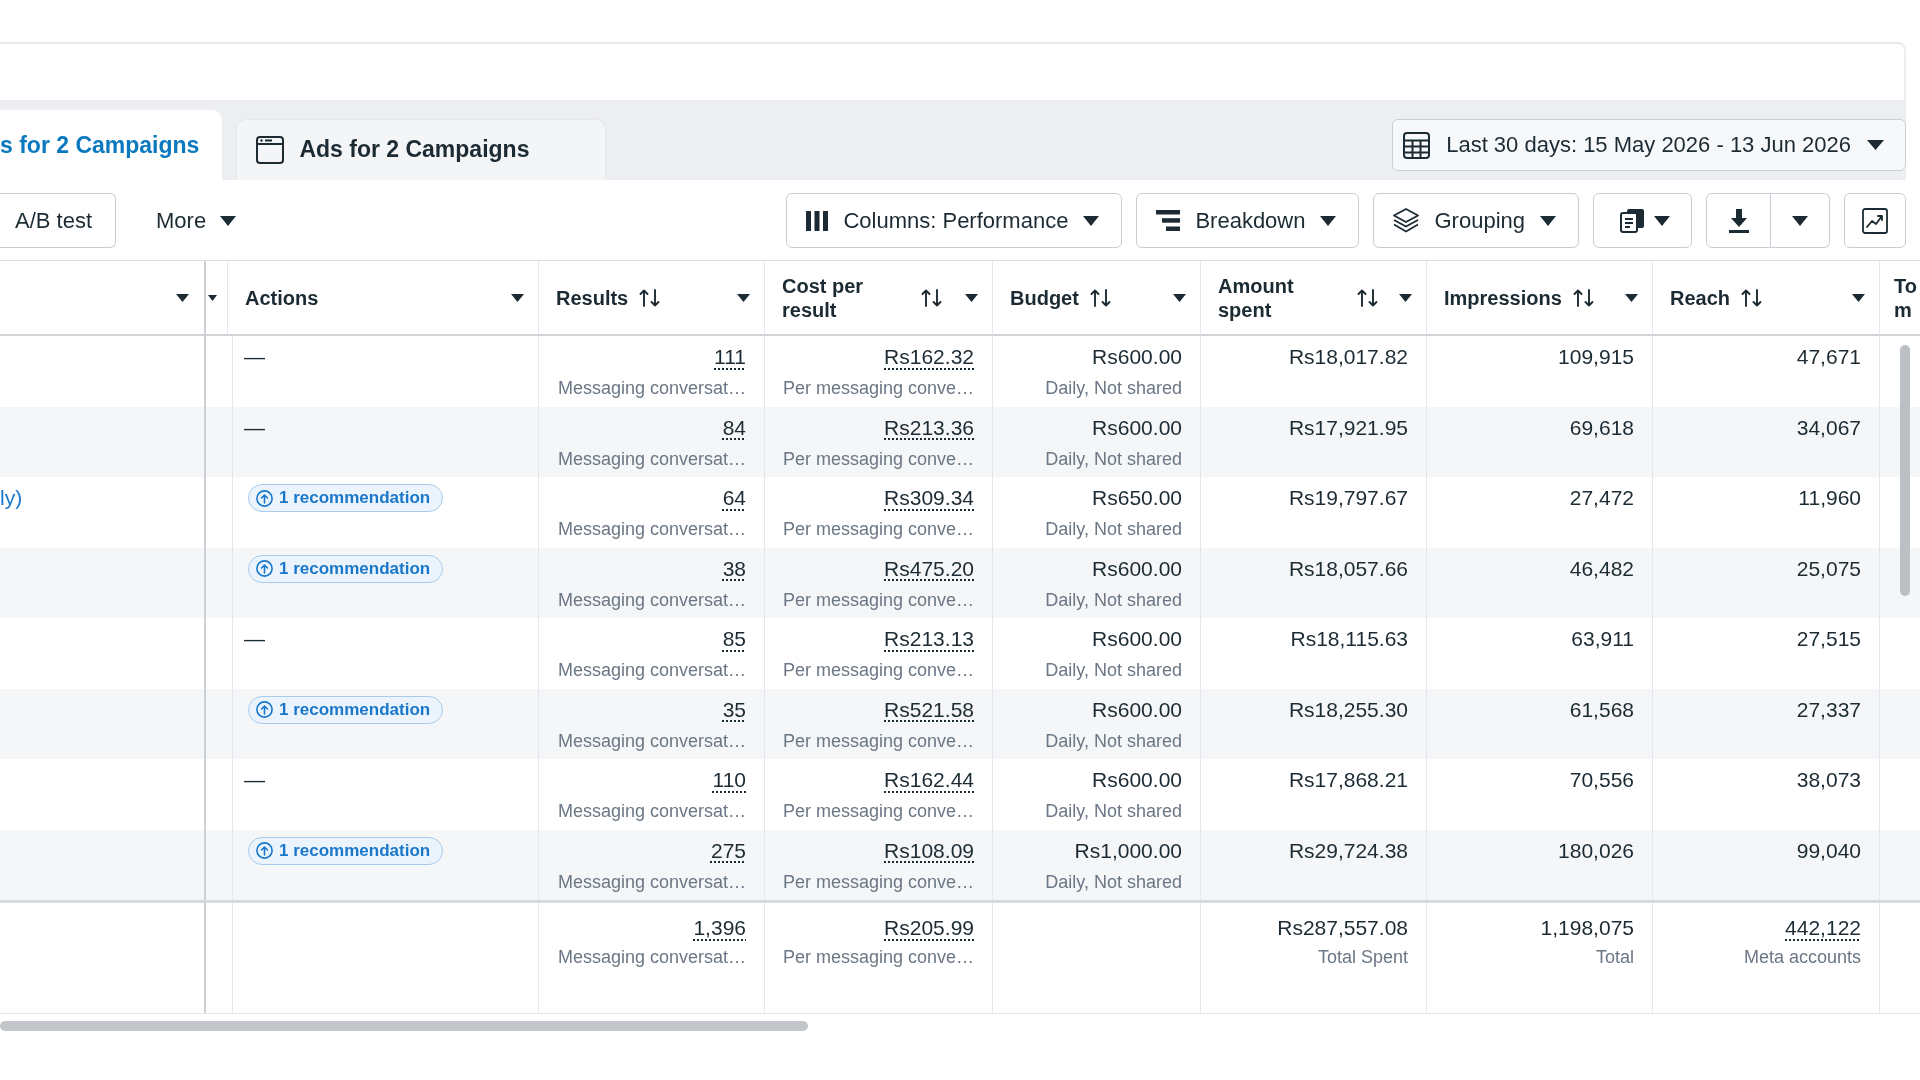 This screenshot has width=1920, height=1080. What do you see at coordinates (383, 297) in the screenshot?
I see `column-header: Actions` at bounding box center [383, 297].